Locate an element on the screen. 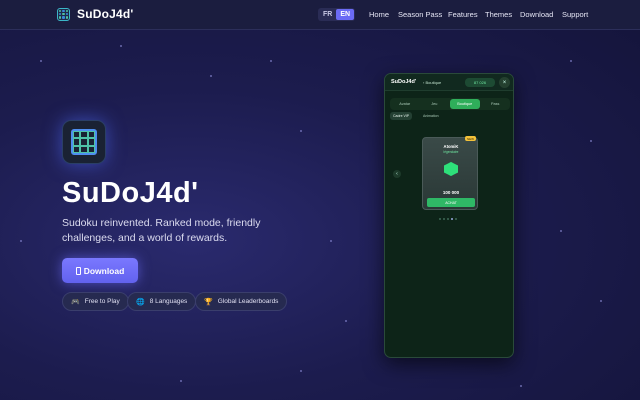 The image size is (640, 400). carousel-prev-icon: ‹ is located at coordinates (397, 174).